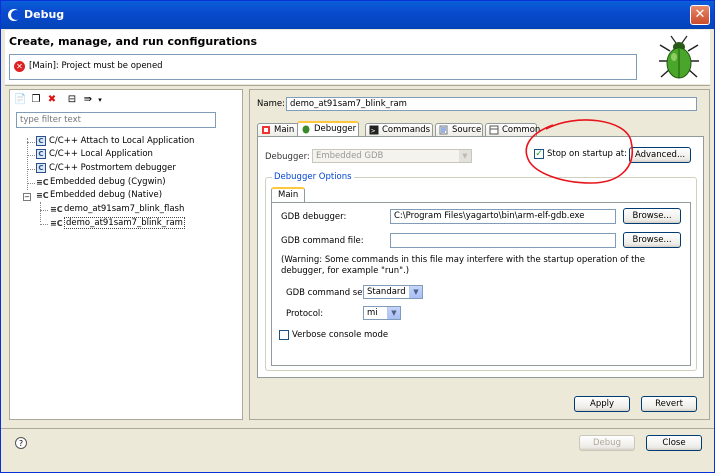 Image resolution: width=715 pixels, height=474 pixels. Describe the element at coordinates (21, 443) in the screenshot. I see `help-icon: ?` at that location.